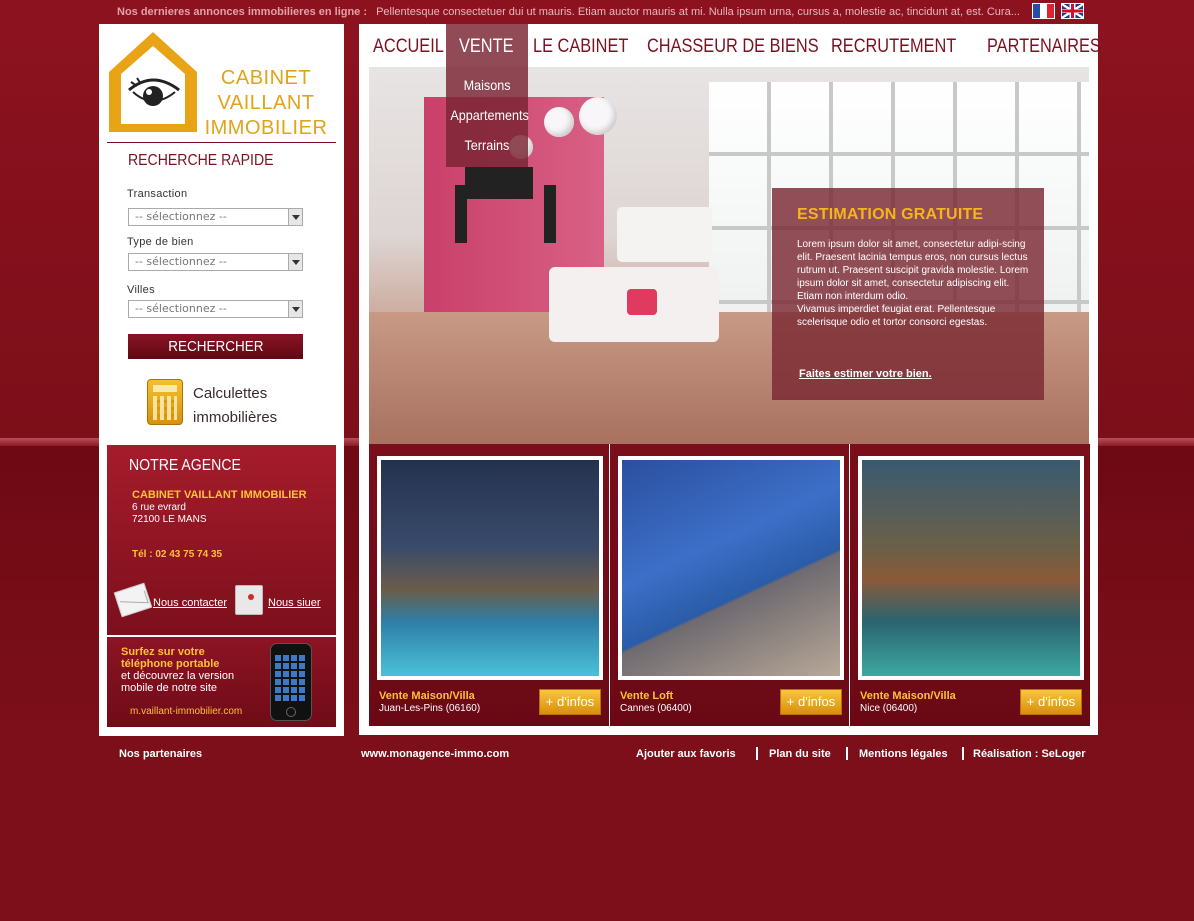  I want to click on villa-jacuzzi-photo, so click(971, 568).